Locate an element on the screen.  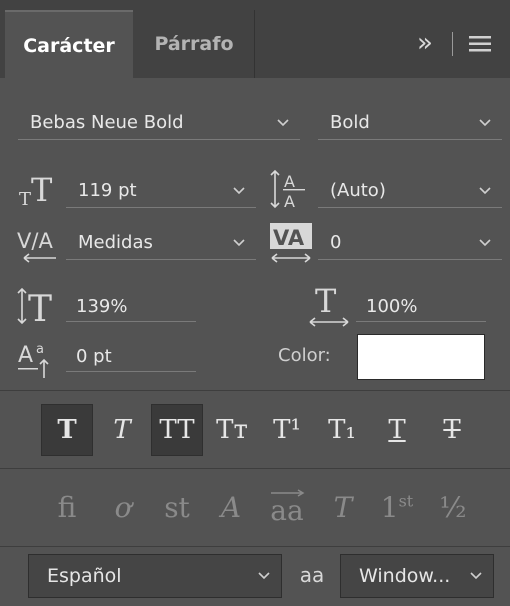
discretionary-ligatures-glyph: ơ is located at coordinates (123, 507).